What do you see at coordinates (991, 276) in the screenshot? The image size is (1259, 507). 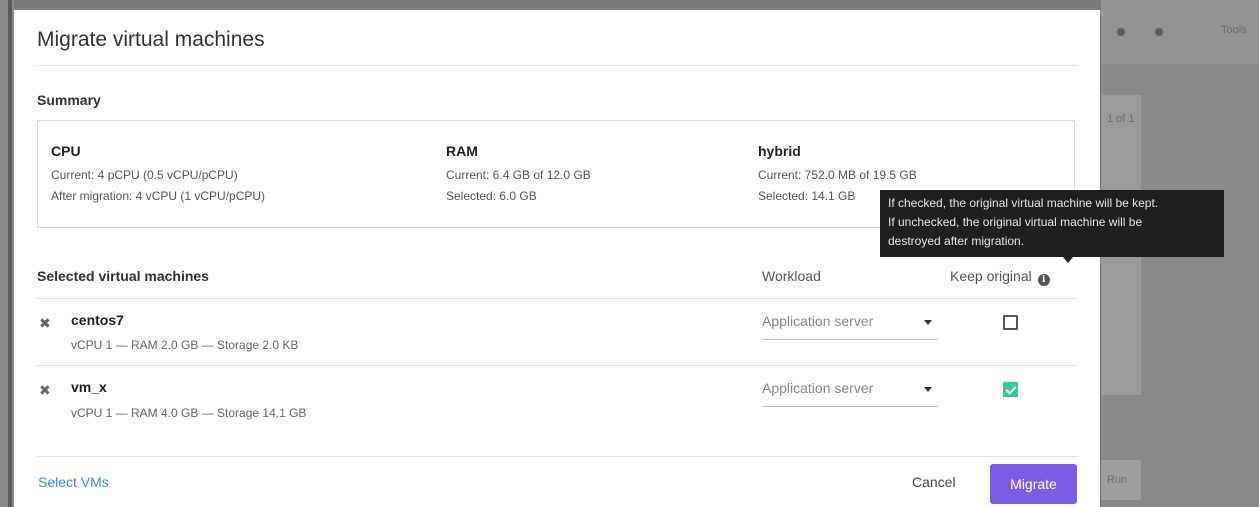 I see `keep-original-label: Keep original` at bounding box center [991, 276].